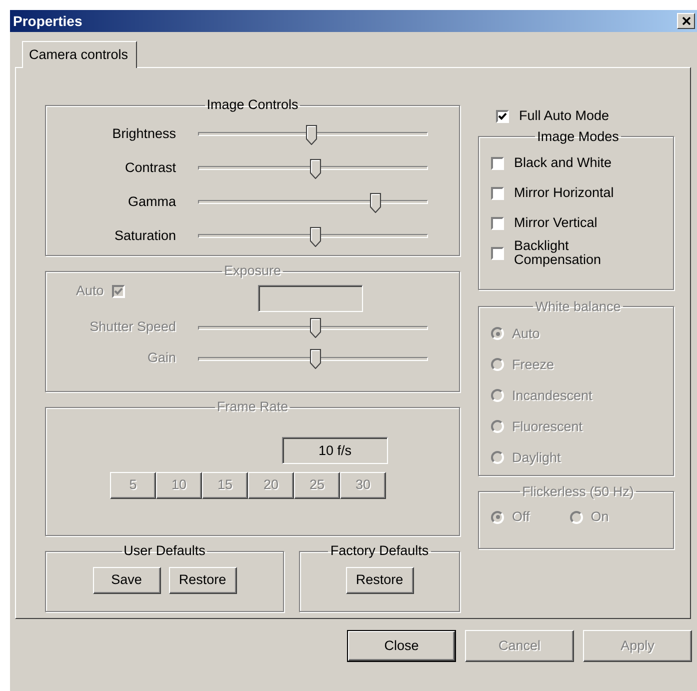  Describe the element at coordinates (143, 133) in the screenshot. I see `slider-label: Brightness` at that location.